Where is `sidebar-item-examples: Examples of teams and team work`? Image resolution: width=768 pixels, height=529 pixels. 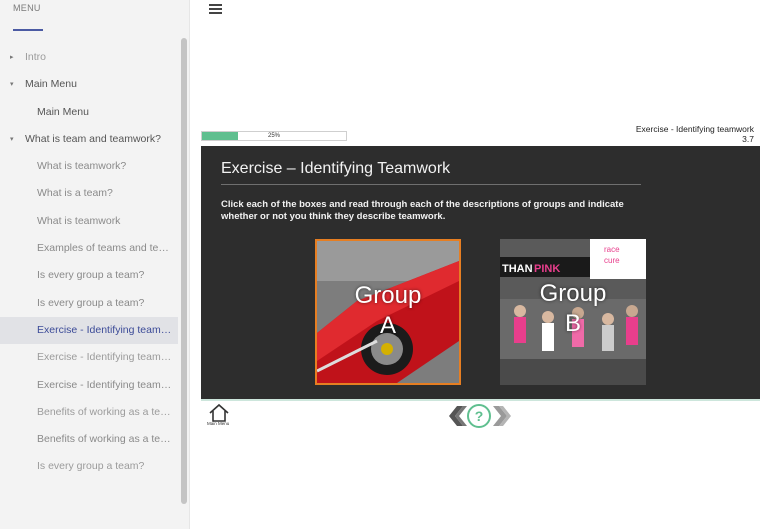 sidebar-item-examples: Examples of teams and team work is located at coordinates (89, 248).